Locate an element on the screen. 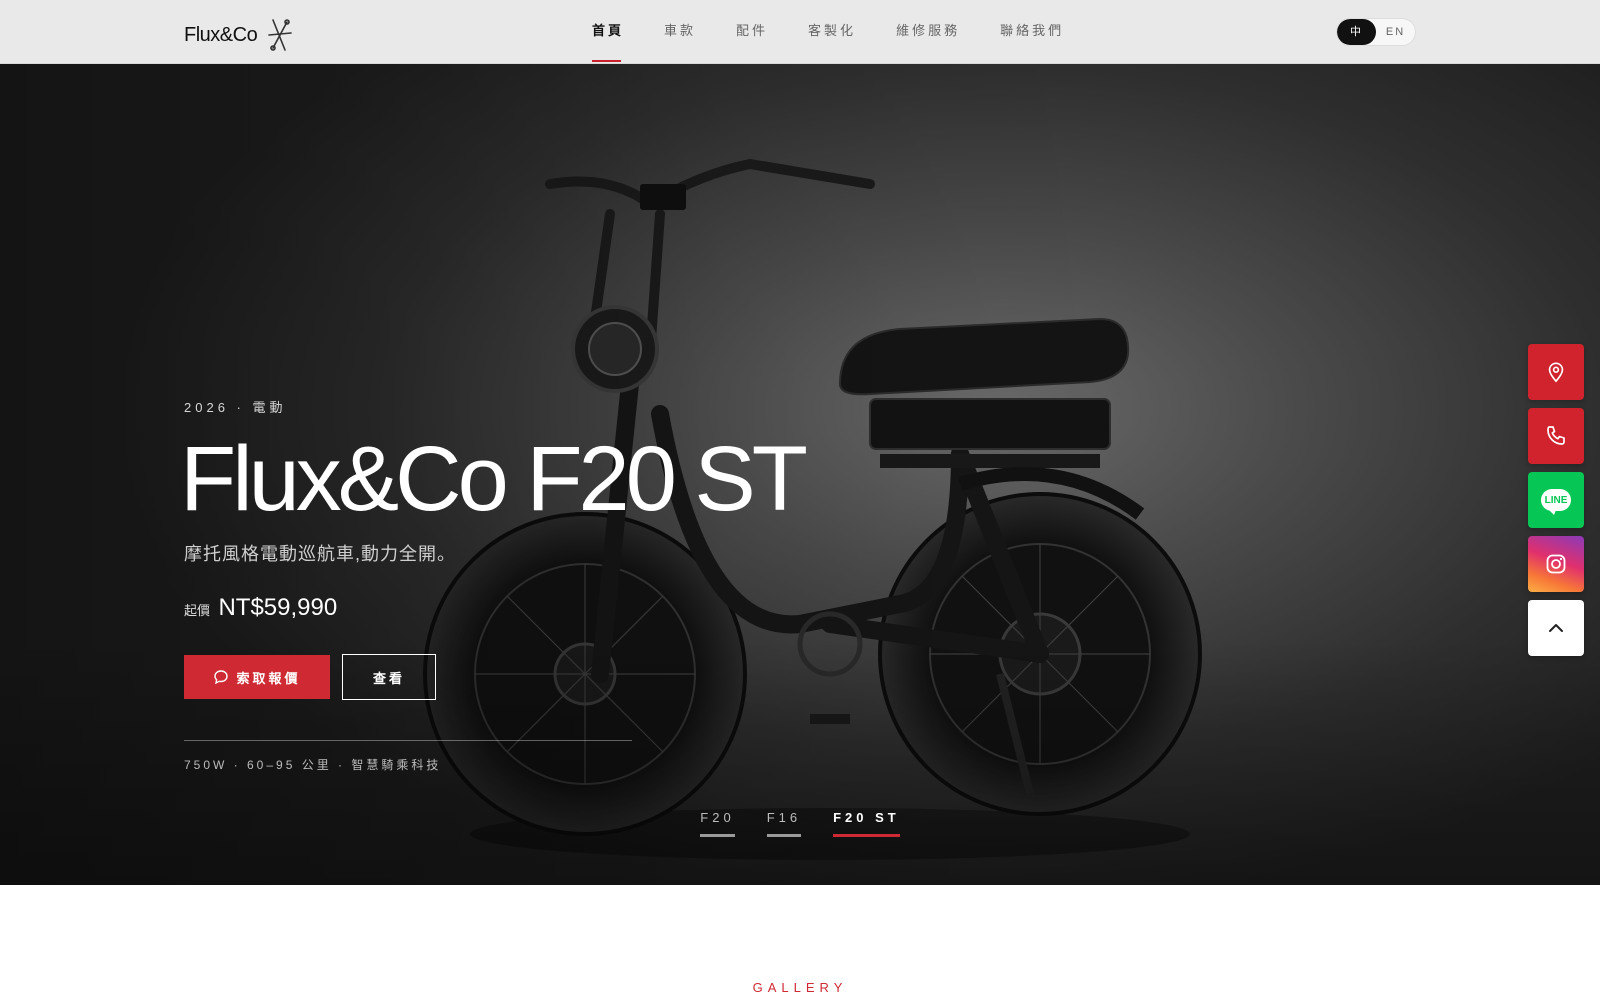 The height and width of the screenshot is (1000, 1600). model-slider-tabs: F20 F16 F20 ST is located at coordinates (800, 823).